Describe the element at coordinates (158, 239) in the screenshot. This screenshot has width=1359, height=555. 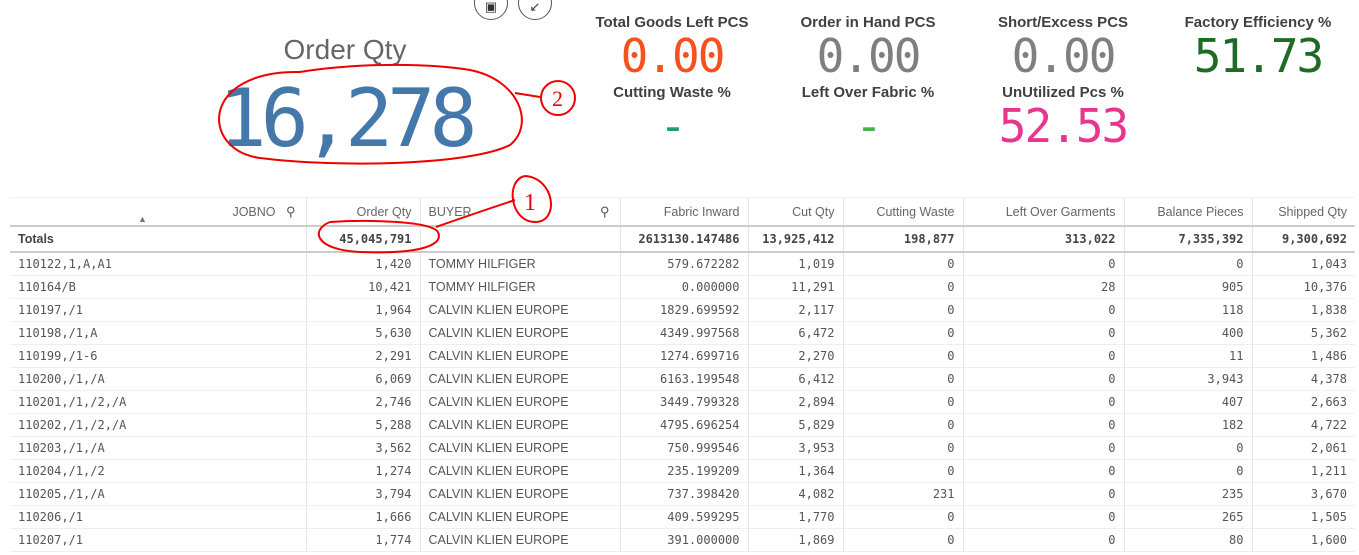
I see `cell-jobno: Totals` at that location.